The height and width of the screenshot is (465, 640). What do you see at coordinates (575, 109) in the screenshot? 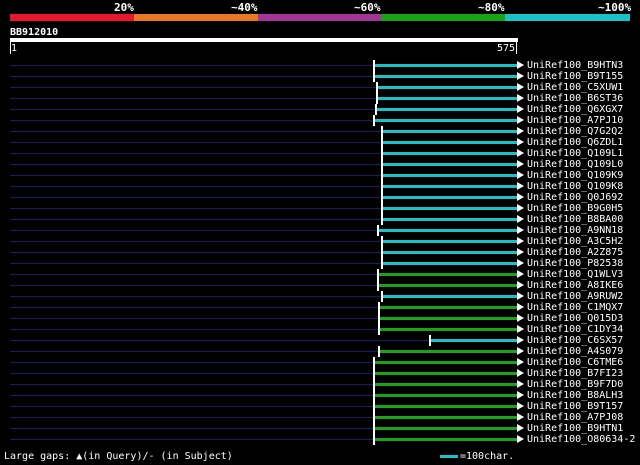
I see `hit-label-link: UniRef100_Q6XGX7` at bounding box center [575, 109].